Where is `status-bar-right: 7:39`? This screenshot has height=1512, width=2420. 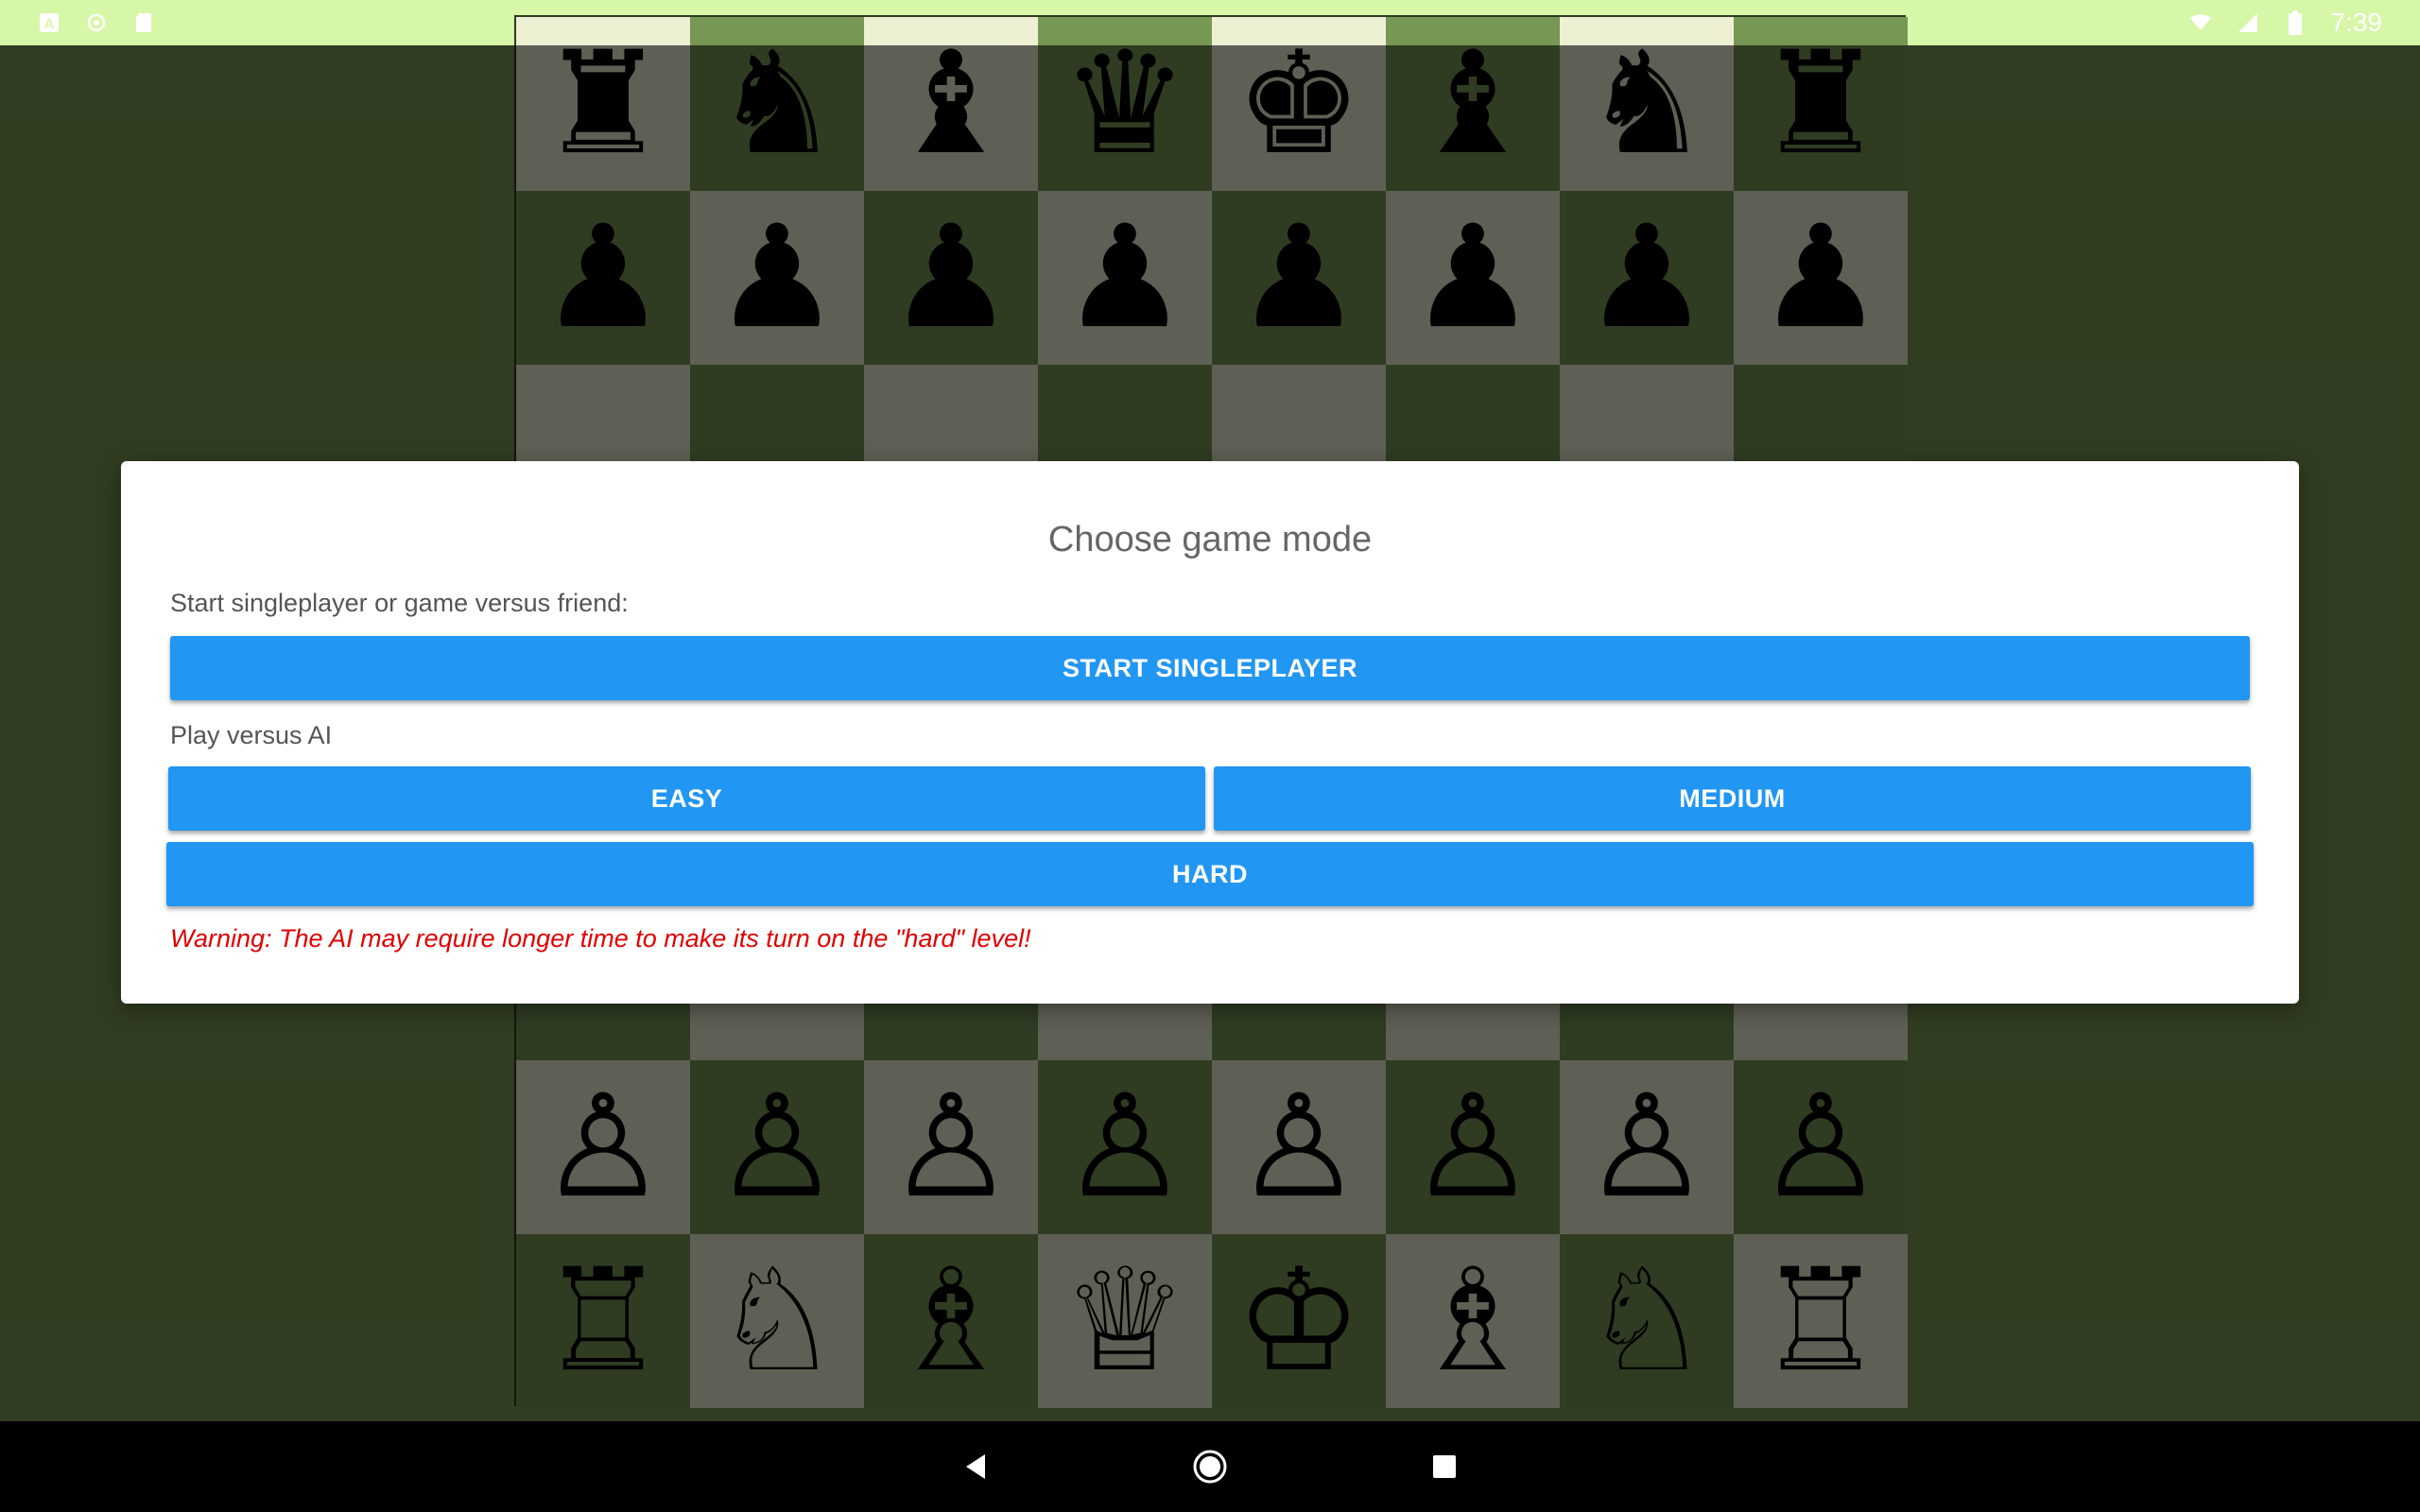
status-bar-right: 7:39 is located at coordinates (2286, 23).